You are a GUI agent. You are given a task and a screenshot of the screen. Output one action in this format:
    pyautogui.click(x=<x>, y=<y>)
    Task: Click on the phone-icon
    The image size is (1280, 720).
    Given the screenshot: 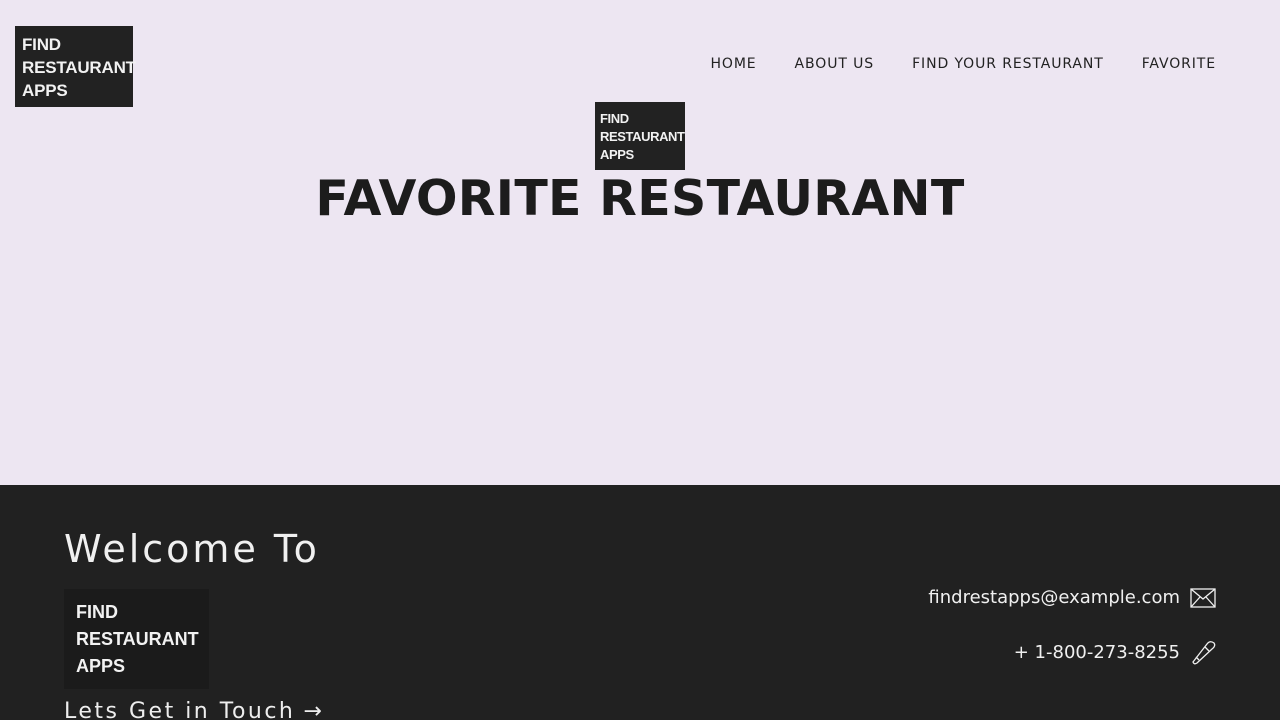 What is the action you would take?
    pyautogui.click(x=1203, y=652)
    